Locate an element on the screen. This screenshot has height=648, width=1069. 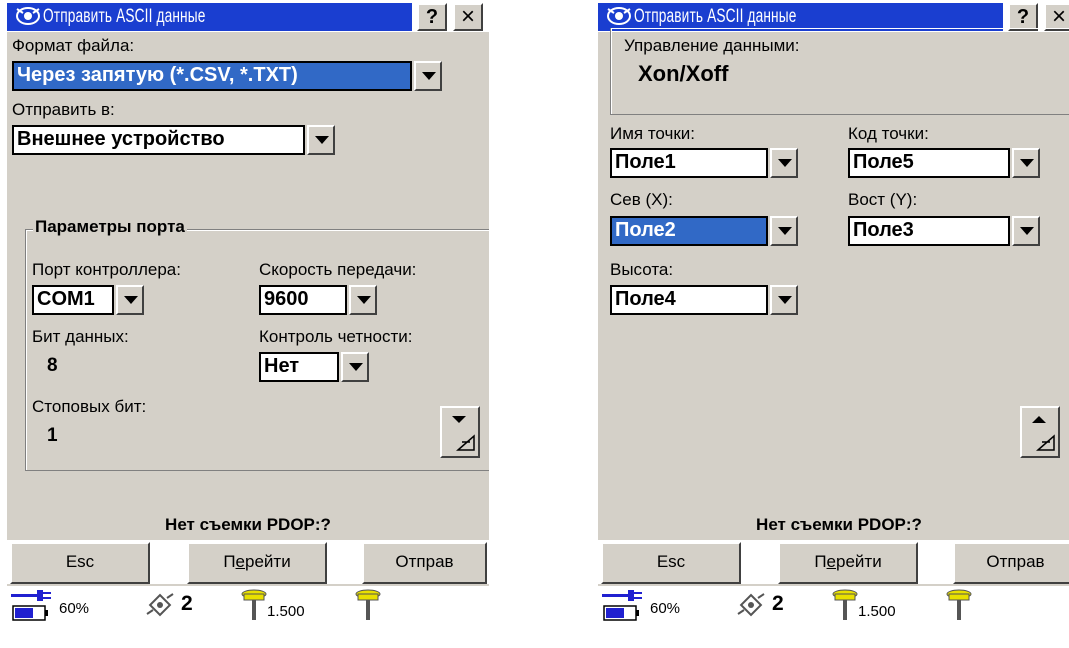
height-label: Высота: is located at coordinates (642, 269).